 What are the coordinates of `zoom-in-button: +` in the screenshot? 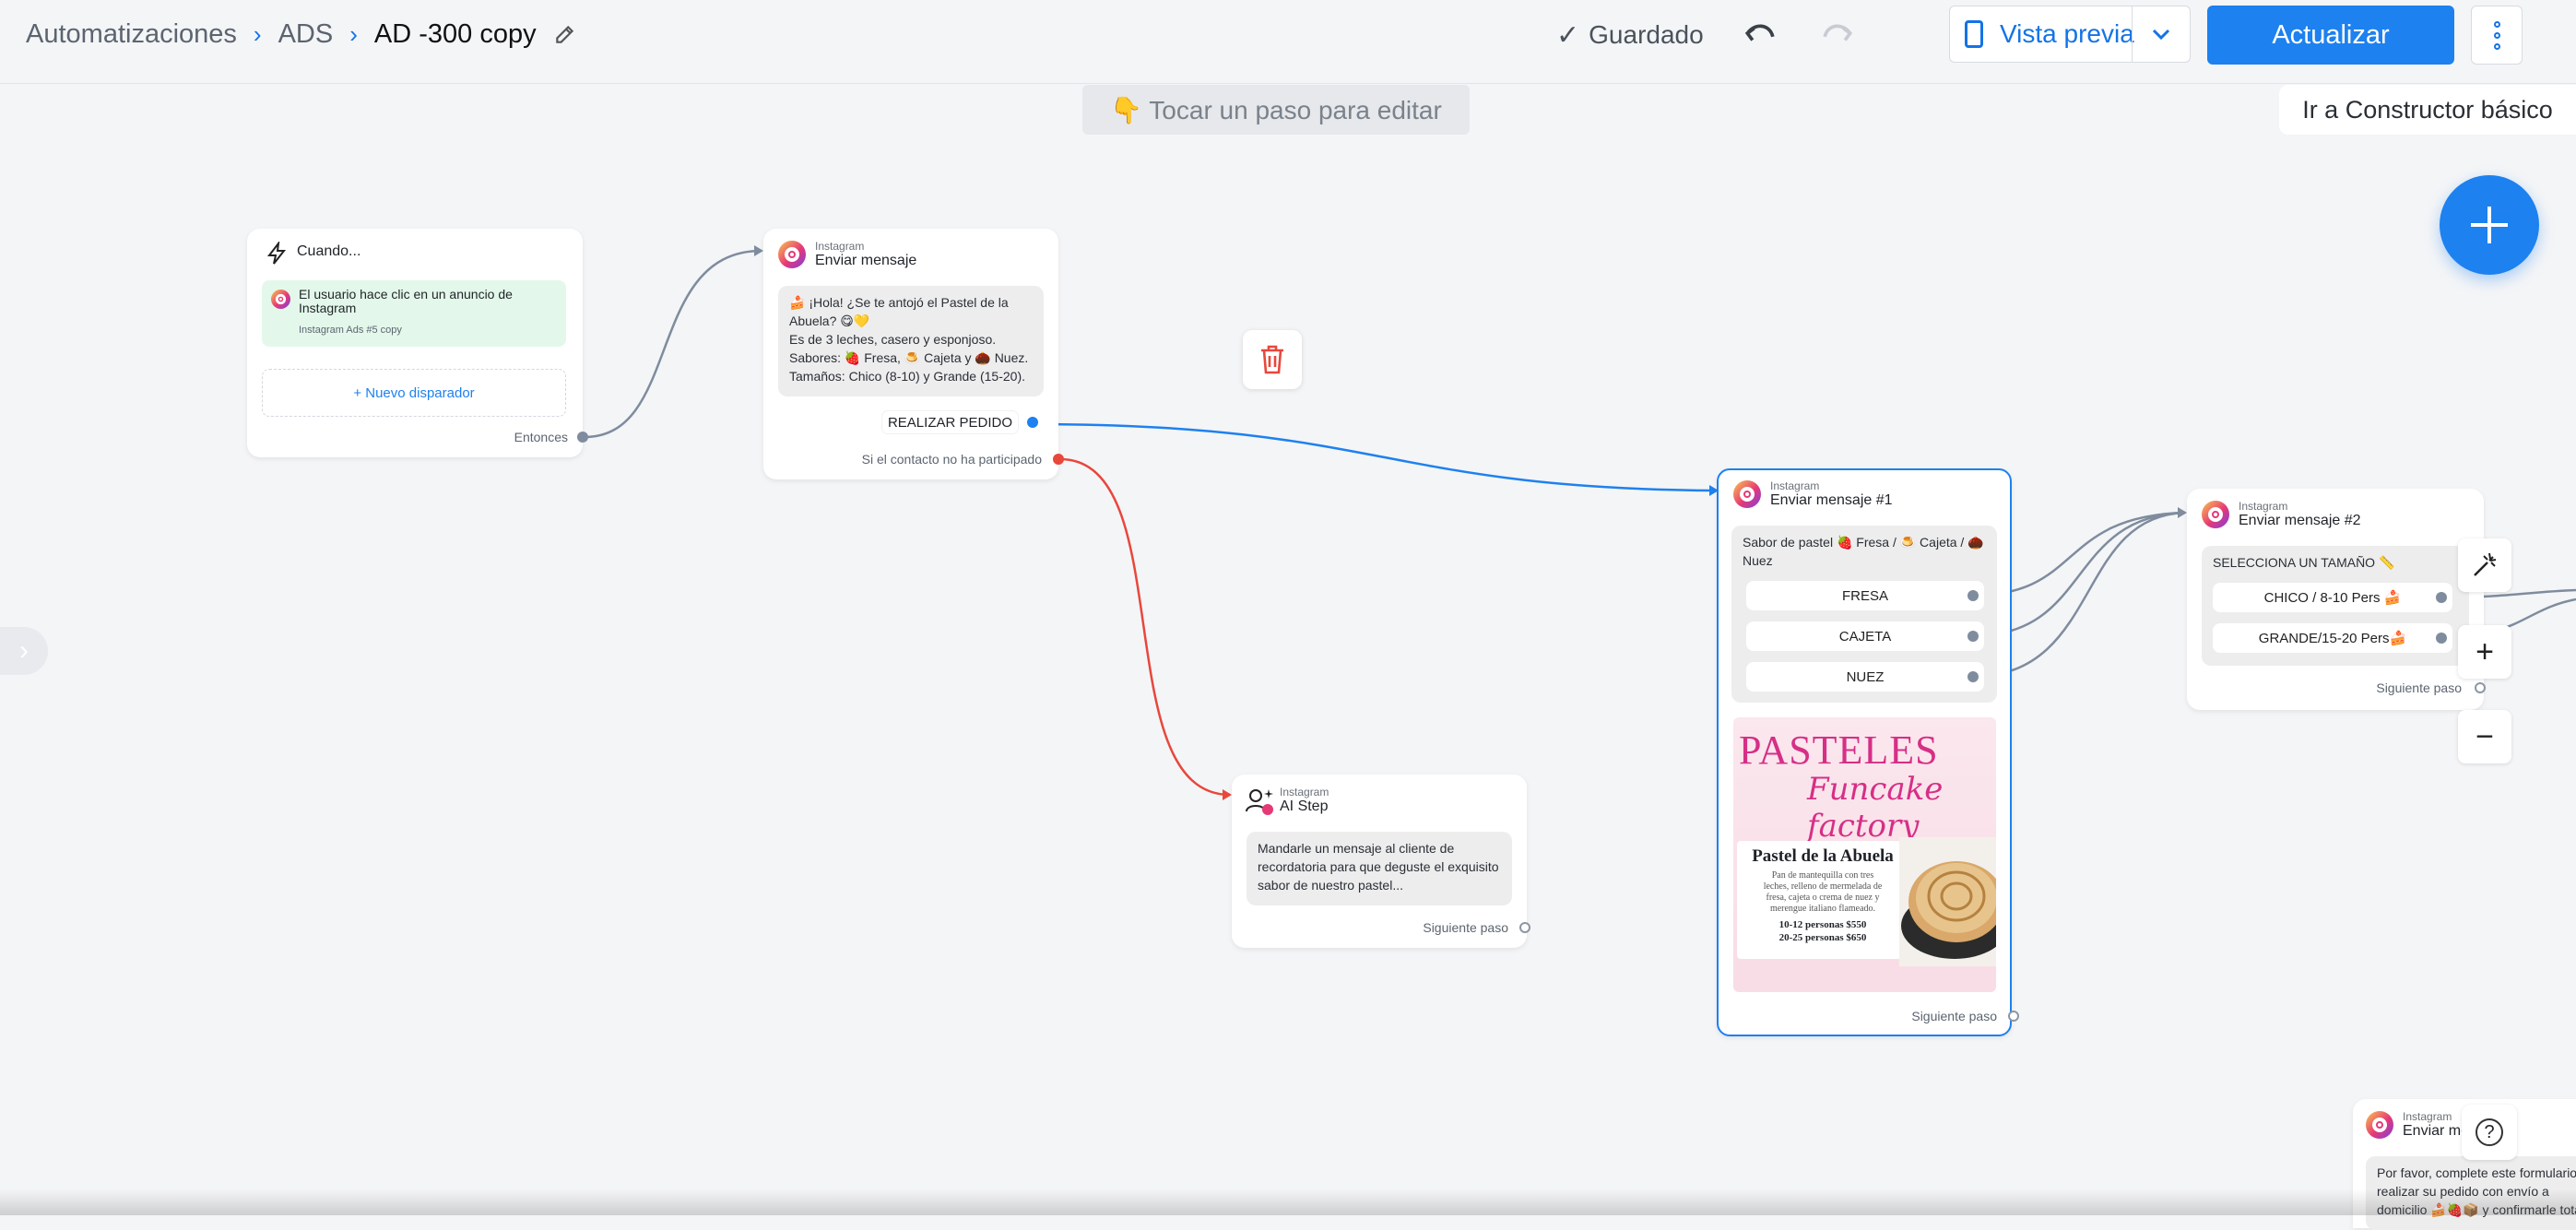 It's located at (2484, 652).